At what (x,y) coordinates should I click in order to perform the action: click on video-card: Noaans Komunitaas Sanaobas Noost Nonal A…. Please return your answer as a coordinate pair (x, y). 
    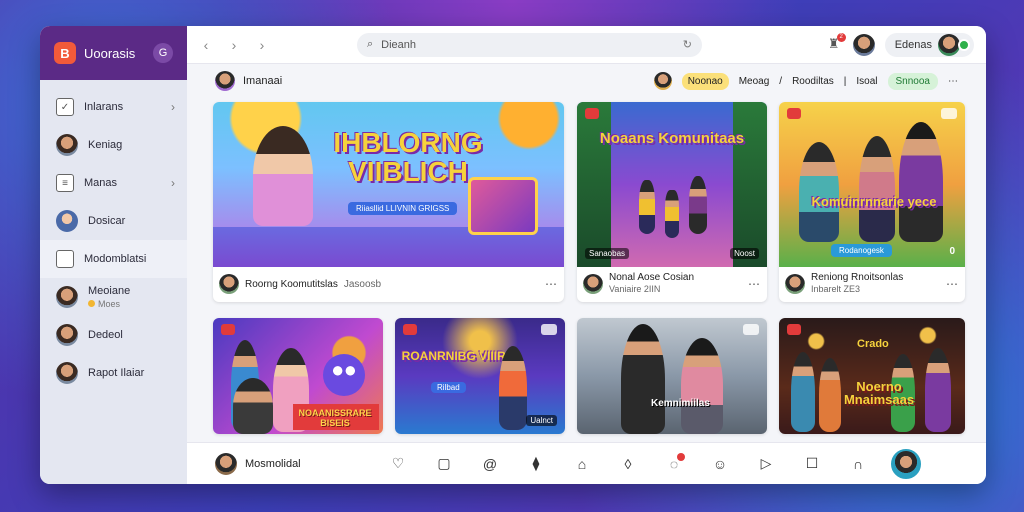
    Looking at the image, I should click on (672, 202).